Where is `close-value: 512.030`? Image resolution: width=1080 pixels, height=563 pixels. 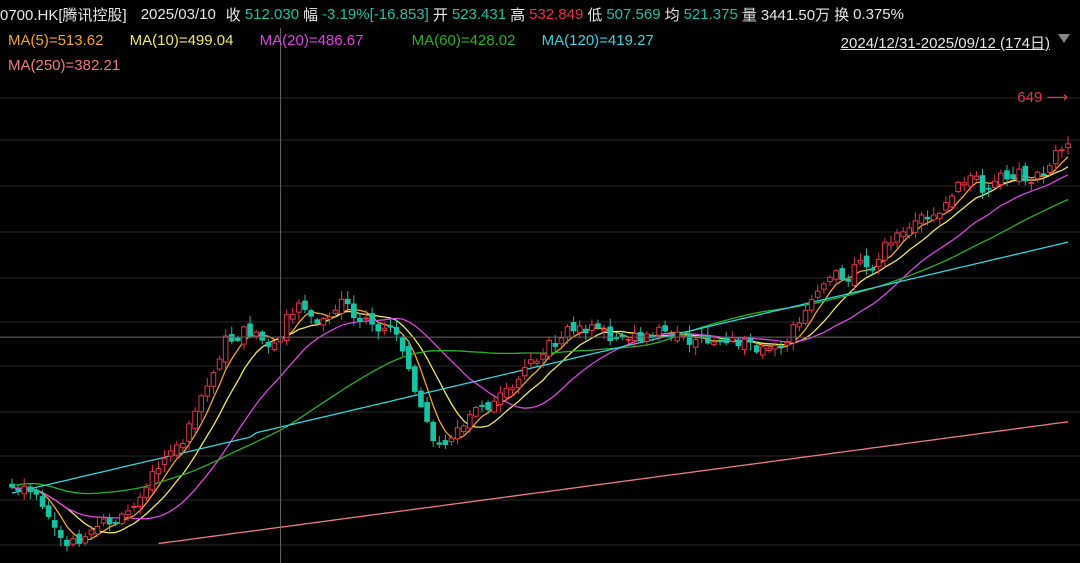
close-value: 512.030 is located at coordinates (272, 14).